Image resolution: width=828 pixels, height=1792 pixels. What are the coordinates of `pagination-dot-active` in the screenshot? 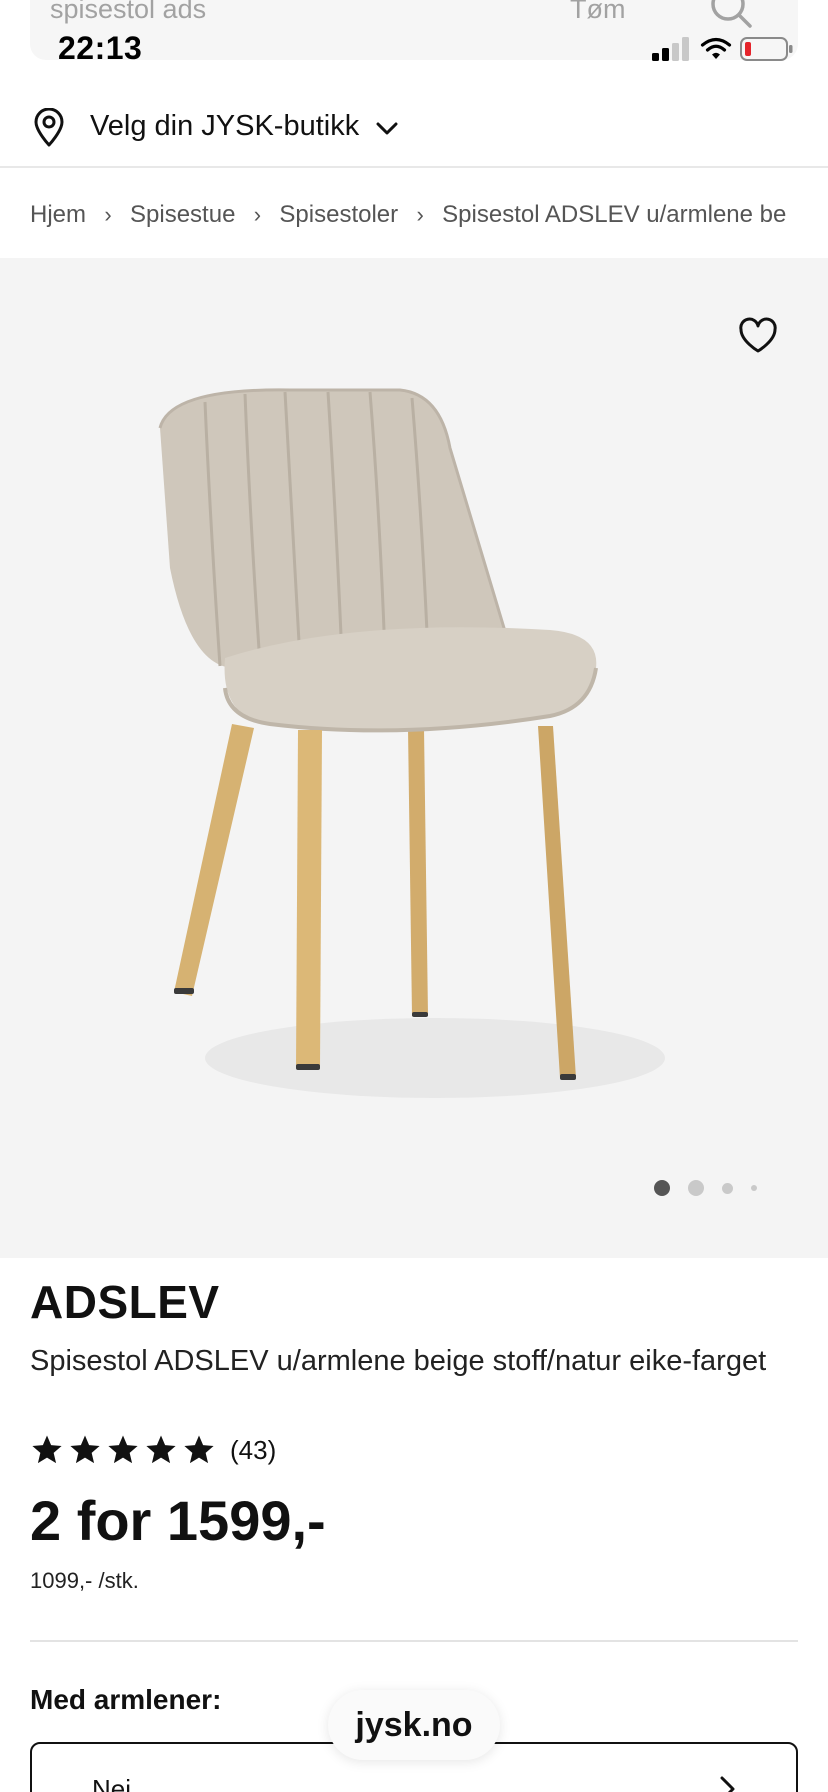 It's located at (662, 1188).